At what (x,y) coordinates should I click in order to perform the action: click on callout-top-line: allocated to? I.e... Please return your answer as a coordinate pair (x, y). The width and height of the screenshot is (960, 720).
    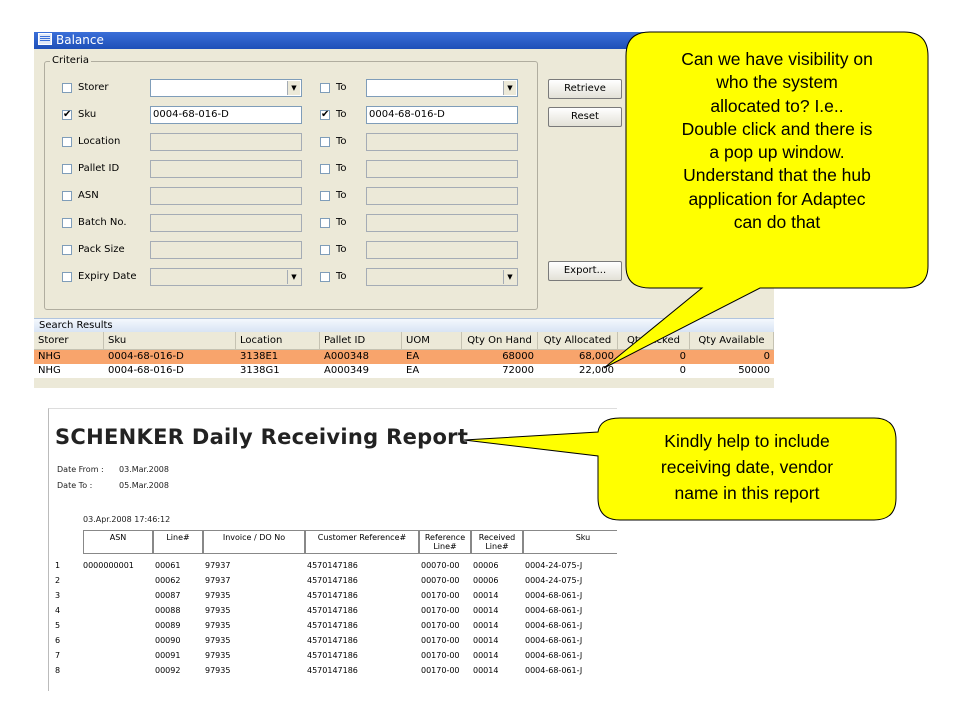
    Looking at the image, I should click on (777, 105).